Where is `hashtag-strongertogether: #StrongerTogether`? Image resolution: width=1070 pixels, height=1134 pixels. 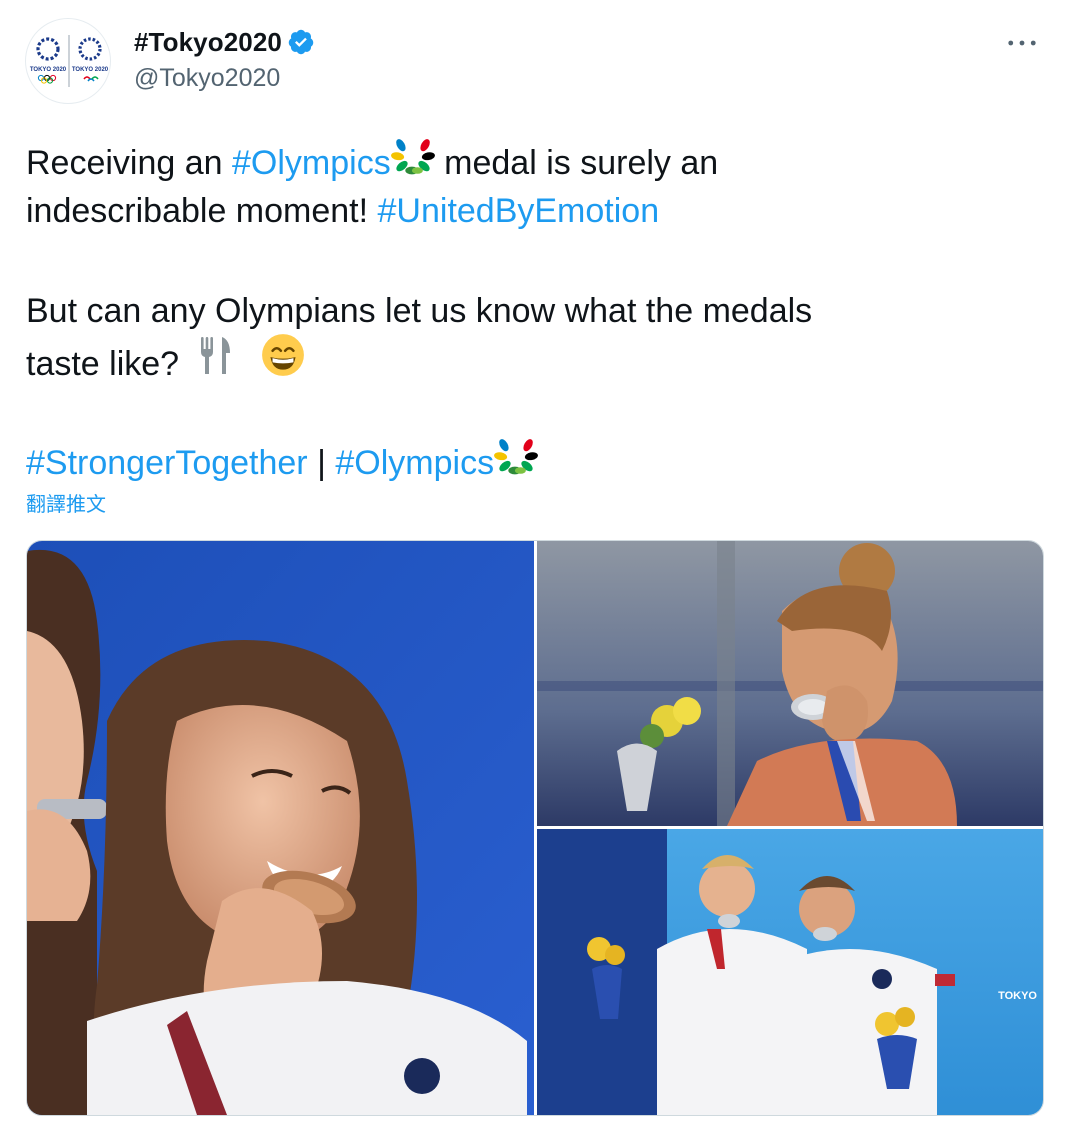 hashtag-strongertogether: #StrongerTogether is located at coordinates (167, 463).